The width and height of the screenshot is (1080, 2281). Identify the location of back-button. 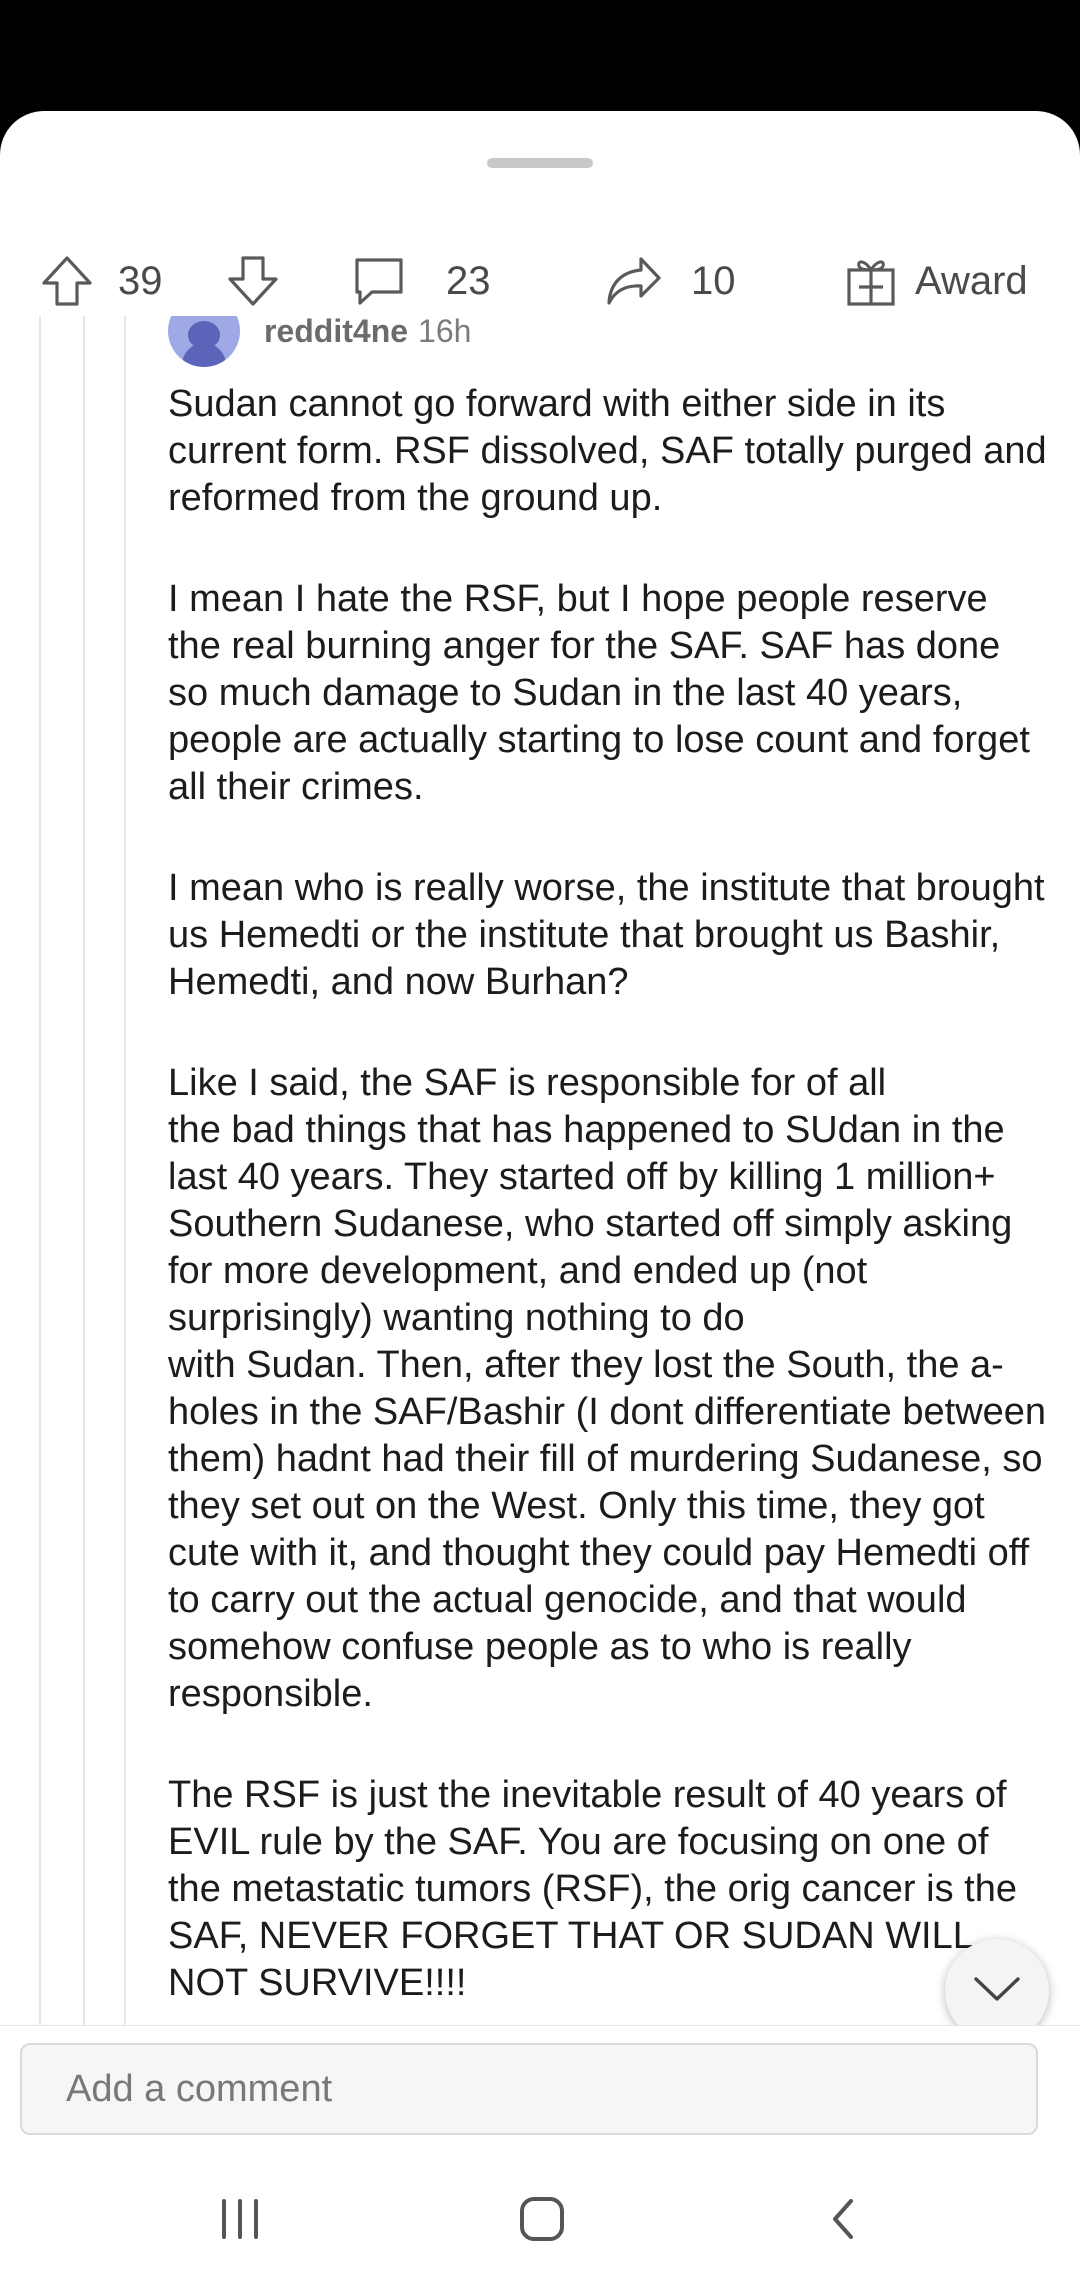
(843, 2221).